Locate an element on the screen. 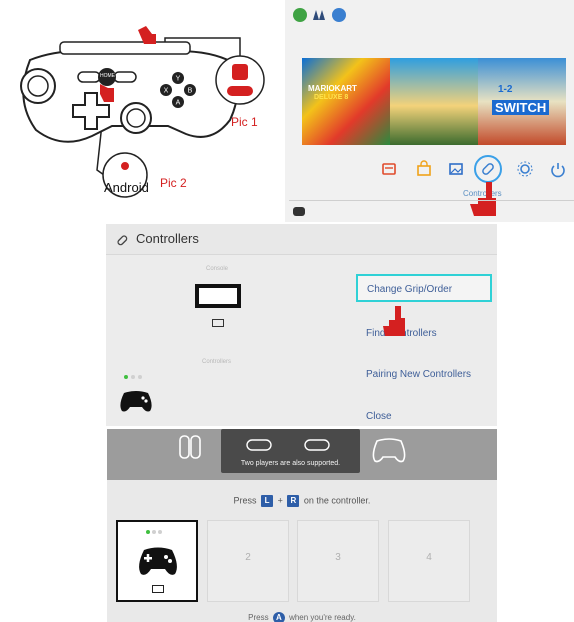  grip-header: Two players are also supported. is located at coordinates (302, 454).